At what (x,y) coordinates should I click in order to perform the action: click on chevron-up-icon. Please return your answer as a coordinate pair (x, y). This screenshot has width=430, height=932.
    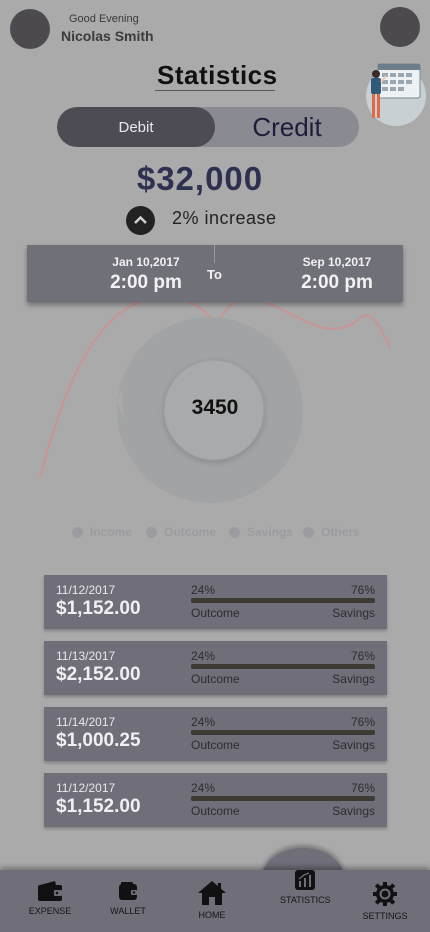
    Looking at the image, I should click on (140, 220).